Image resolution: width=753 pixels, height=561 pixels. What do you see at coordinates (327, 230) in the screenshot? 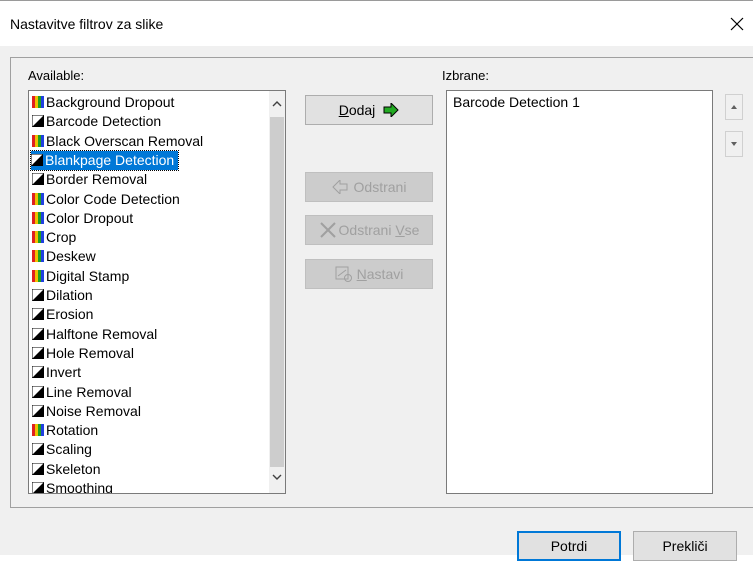
I see `cross-icon` at bounding box center [327, 230].